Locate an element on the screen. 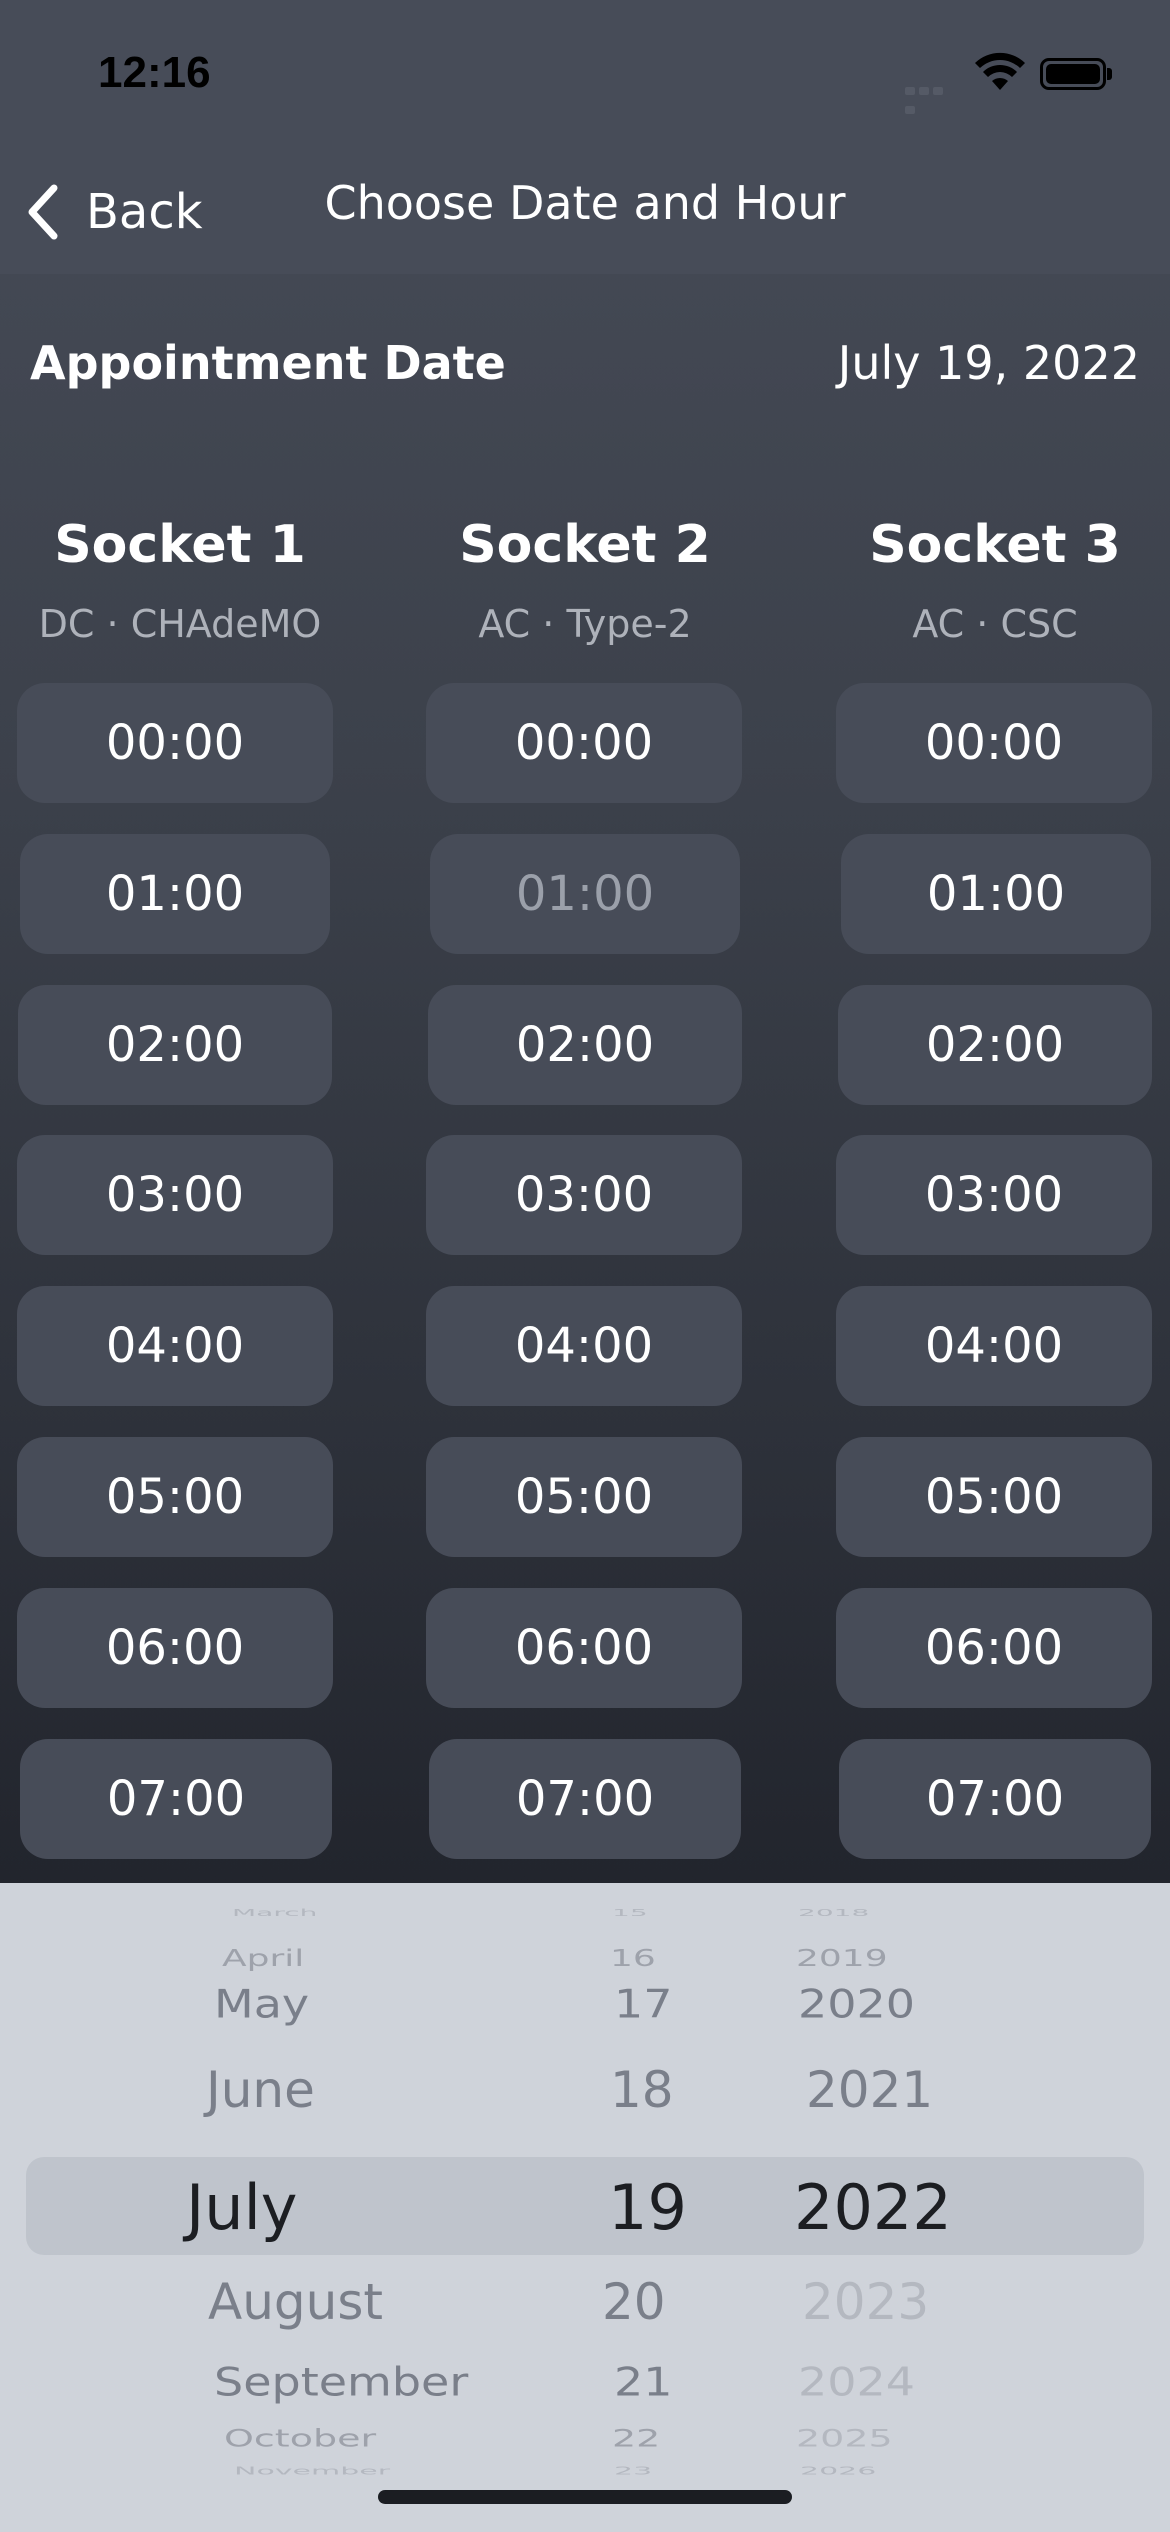  year-option: 2019 is located at coordinates (842, 1958).